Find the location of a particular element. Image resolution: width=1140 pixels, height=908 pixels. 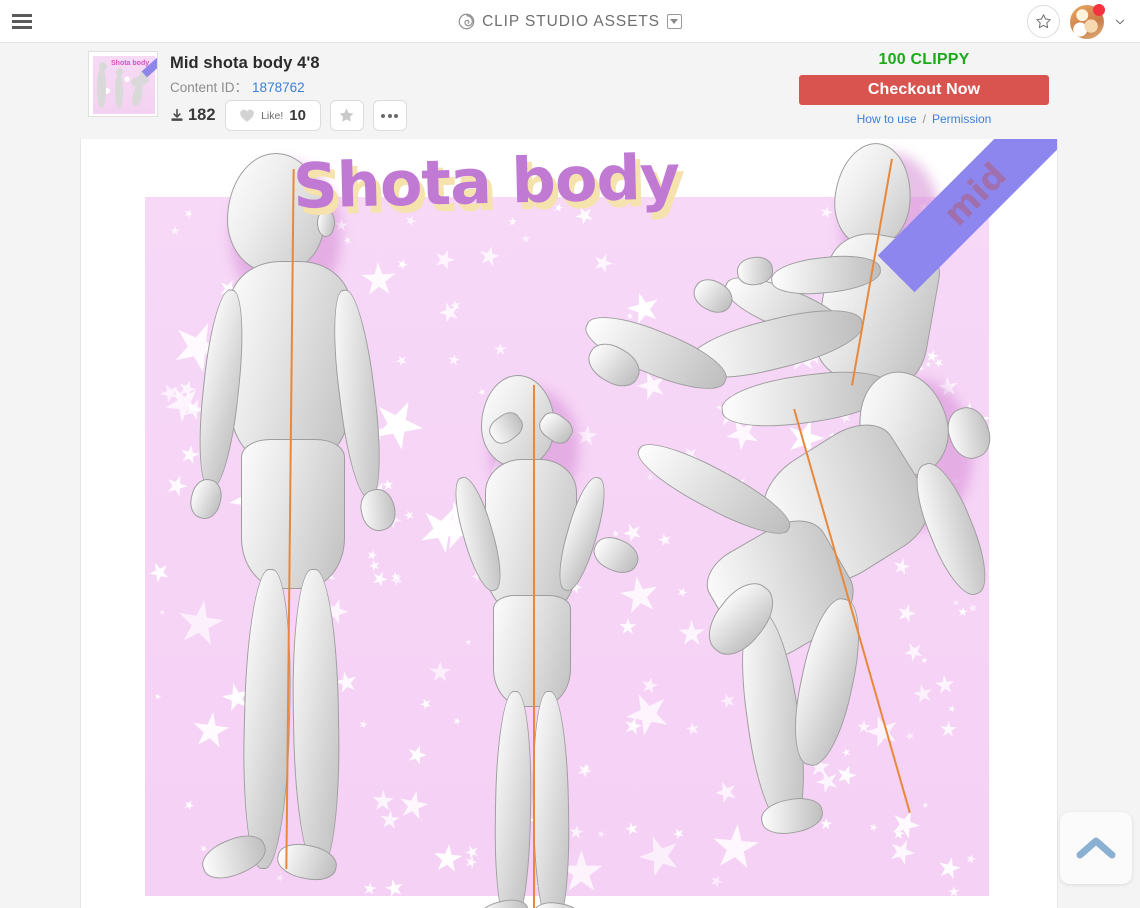

clip-studio-spiral-logo-icon is located at coordinates (466, 21).